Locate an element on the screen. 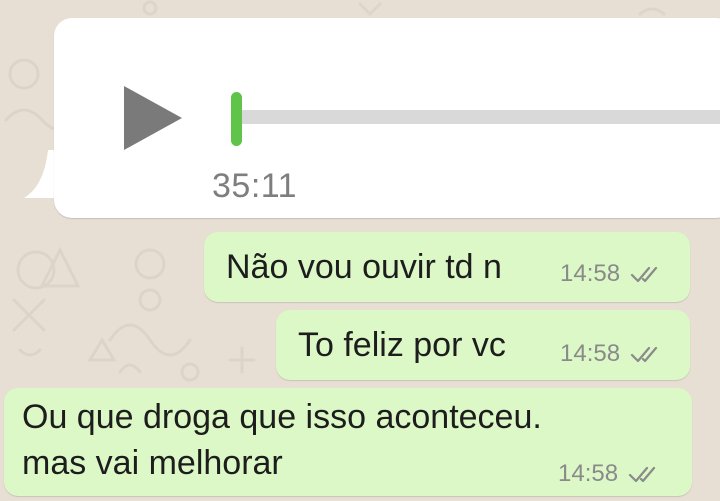 Image resolution: width=720 pixels, height=501 pixels. message-text: Não vou ouvir td n is located at coordinates (364, 267).